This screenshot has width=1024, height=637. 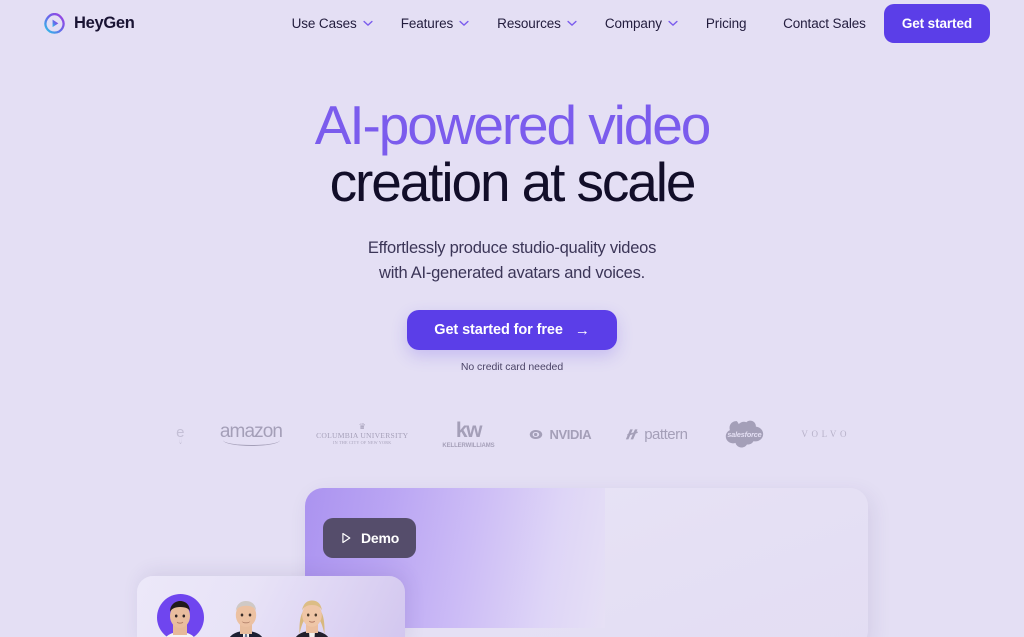 What do you see at coordinates (633, 23) in the screenshot?
I see `nav-item-label: Company` at bounding box center [633, 23].